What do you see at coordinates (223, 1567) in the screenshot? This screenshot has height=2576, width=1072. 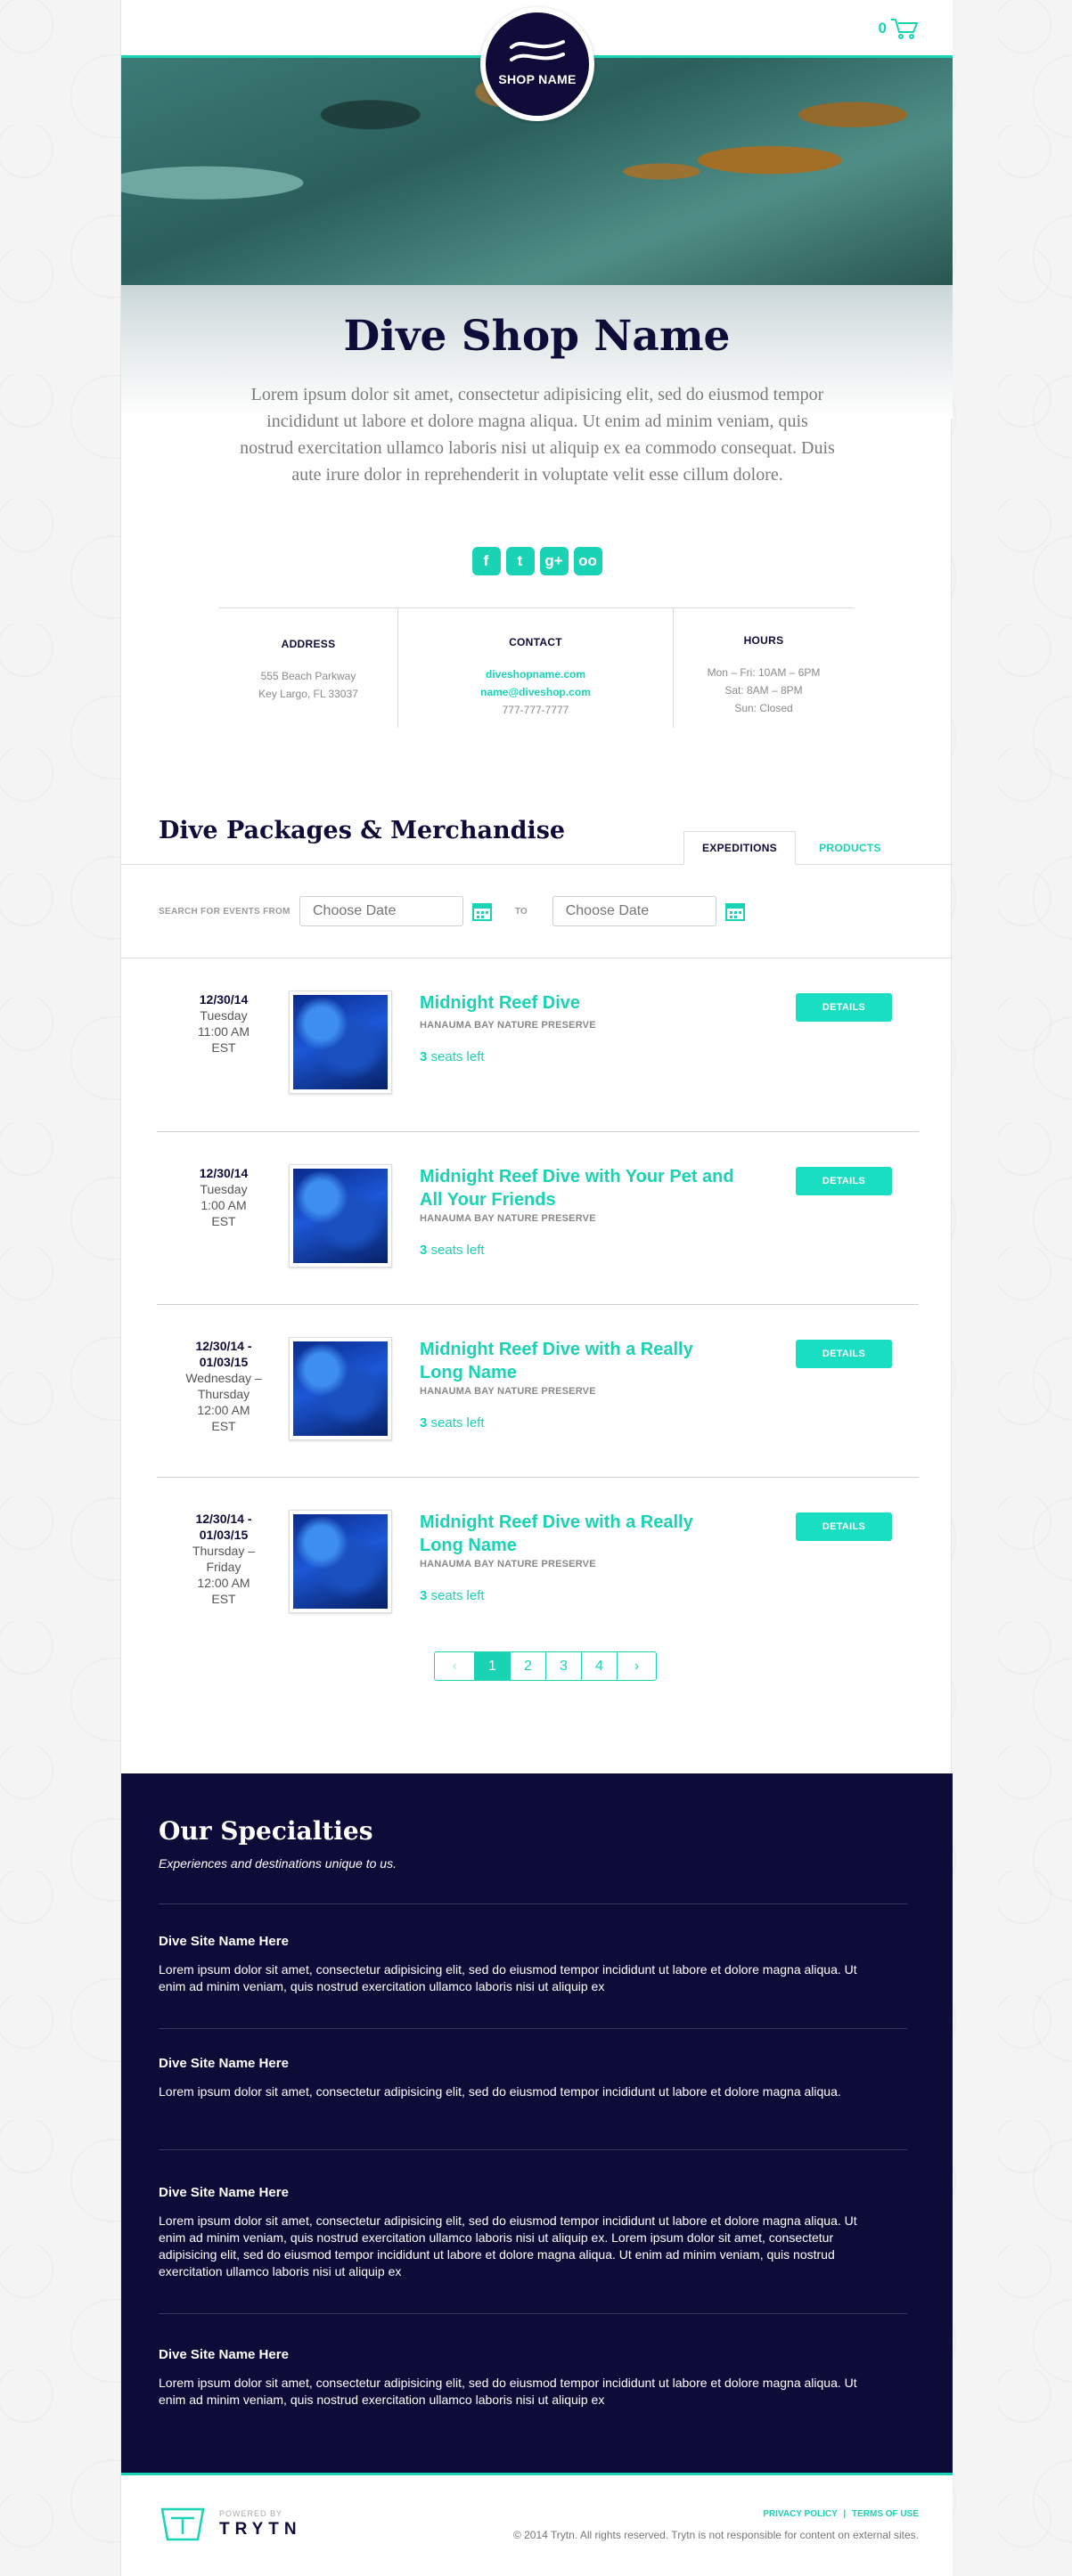 I see `event-day-end: Friday` at bounding box center [223, 1567].